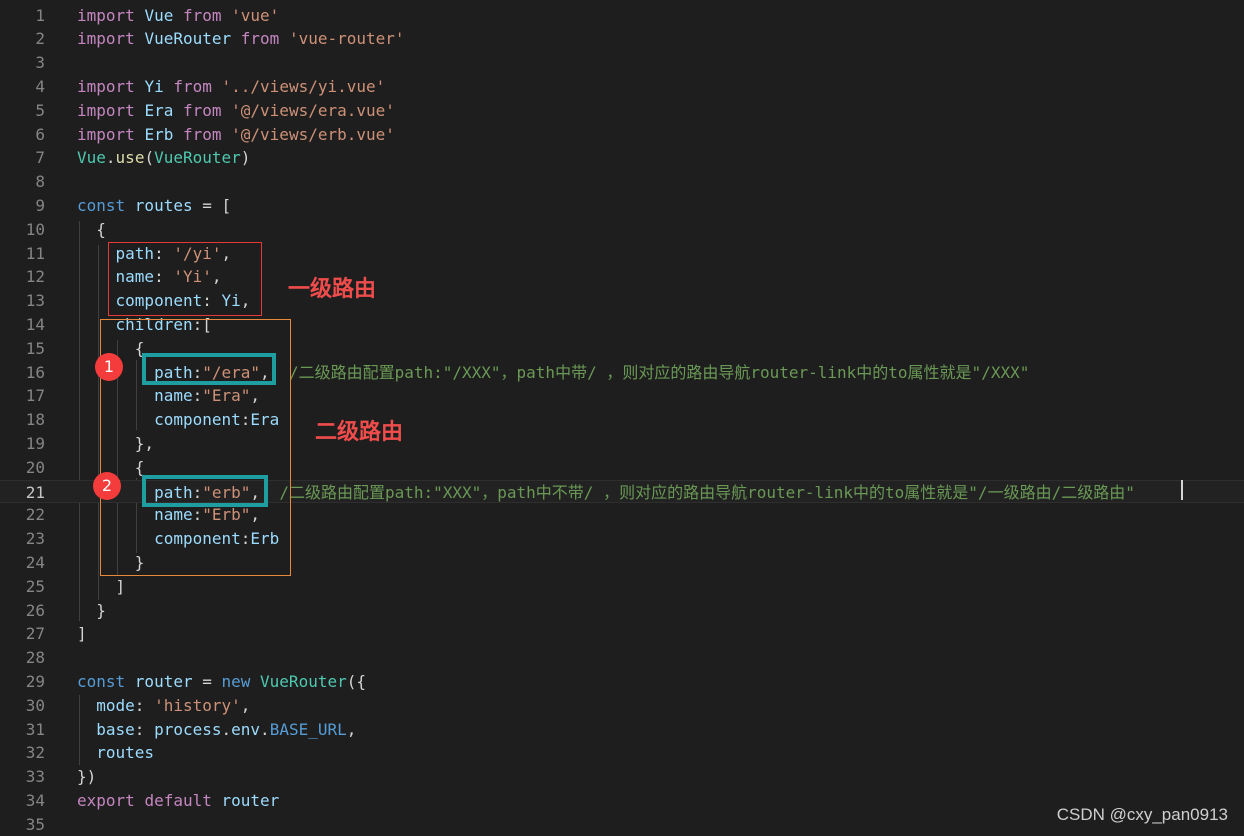 The height and width of the screenshot is (836, 1244). I want to click on line-code: const router = new VueRouter({, so click(221, 682).